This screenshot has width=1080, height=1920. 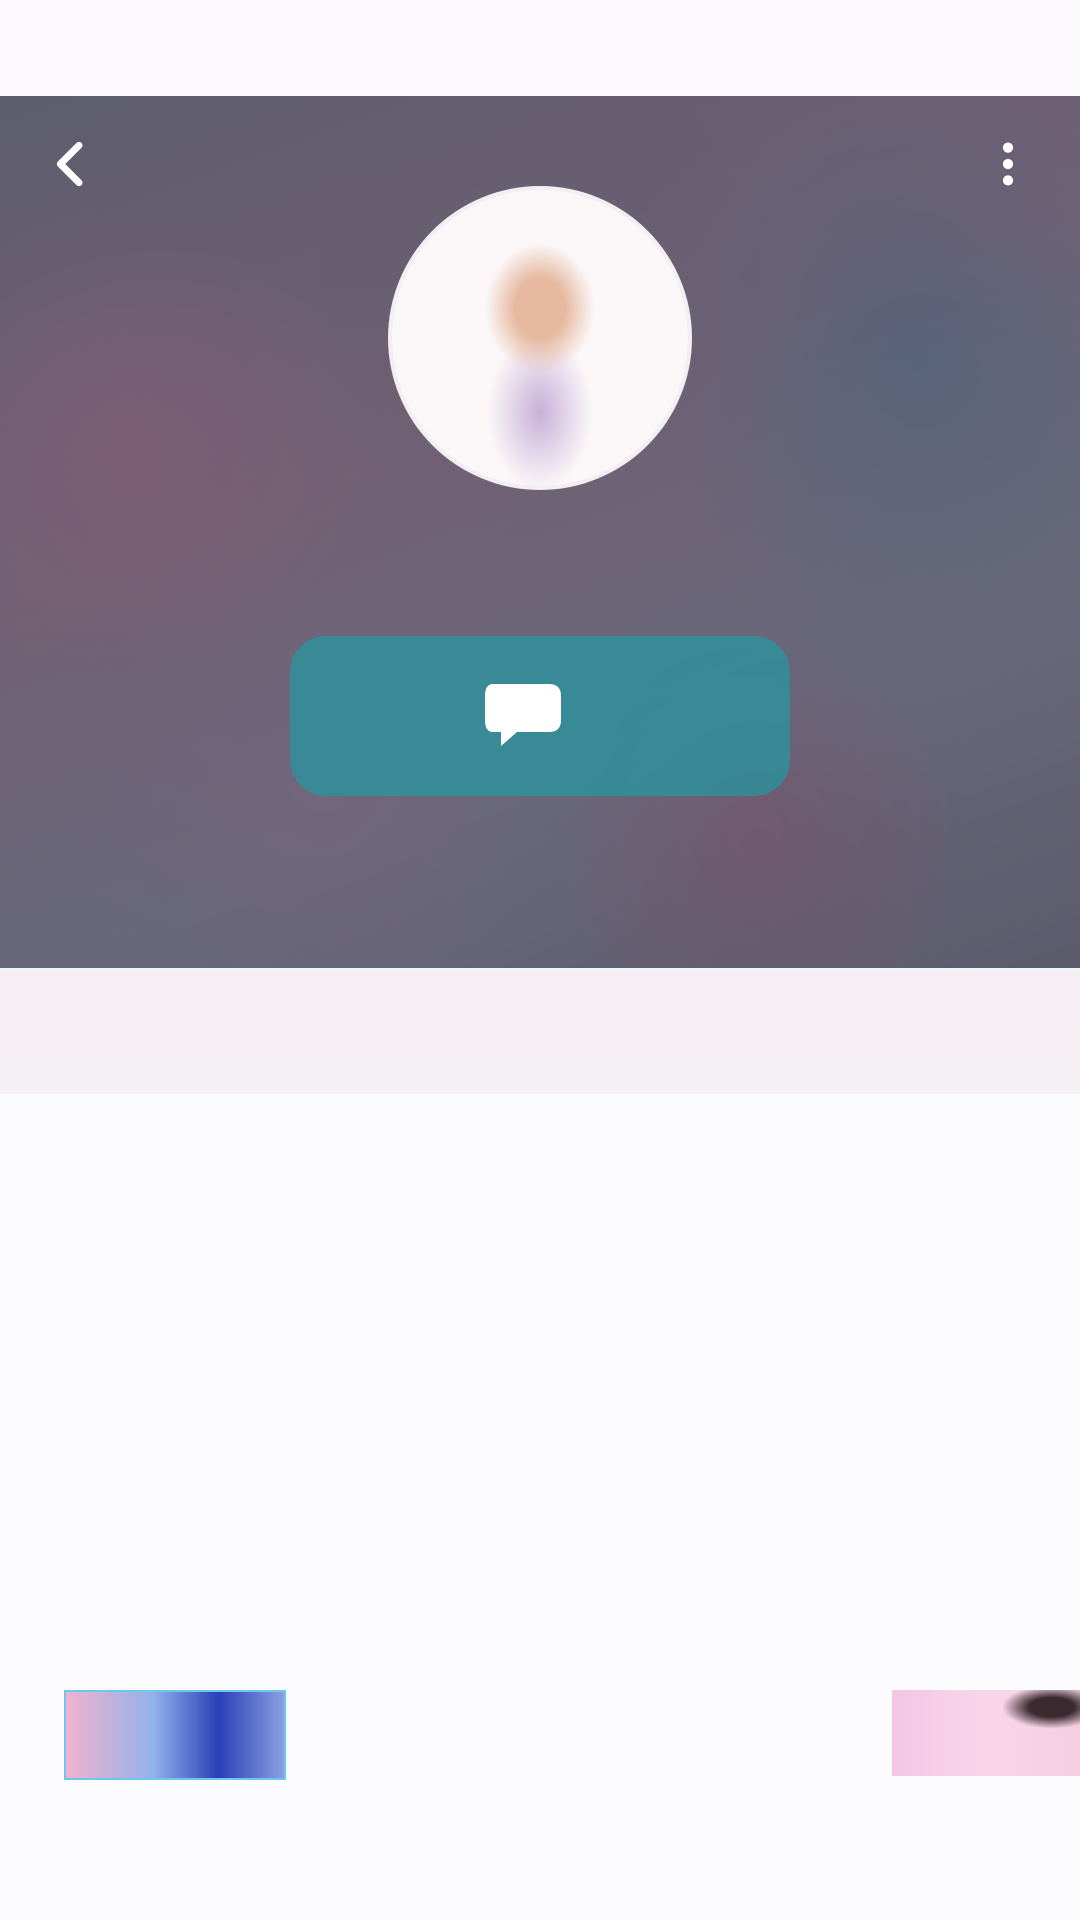 I want to click on back-button, so click(x=72, y=166).